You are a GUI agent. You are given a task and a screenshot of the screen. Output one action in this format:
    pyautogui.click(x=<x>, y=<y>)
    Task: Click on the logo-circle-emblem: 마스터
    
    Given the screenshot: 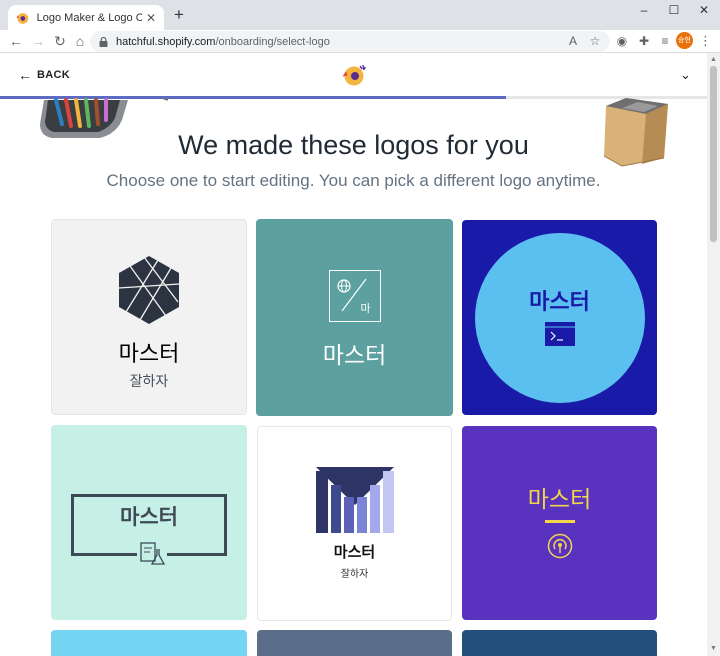 What is the action you would take?
    pyautogui.click(x=559, y=317)
    